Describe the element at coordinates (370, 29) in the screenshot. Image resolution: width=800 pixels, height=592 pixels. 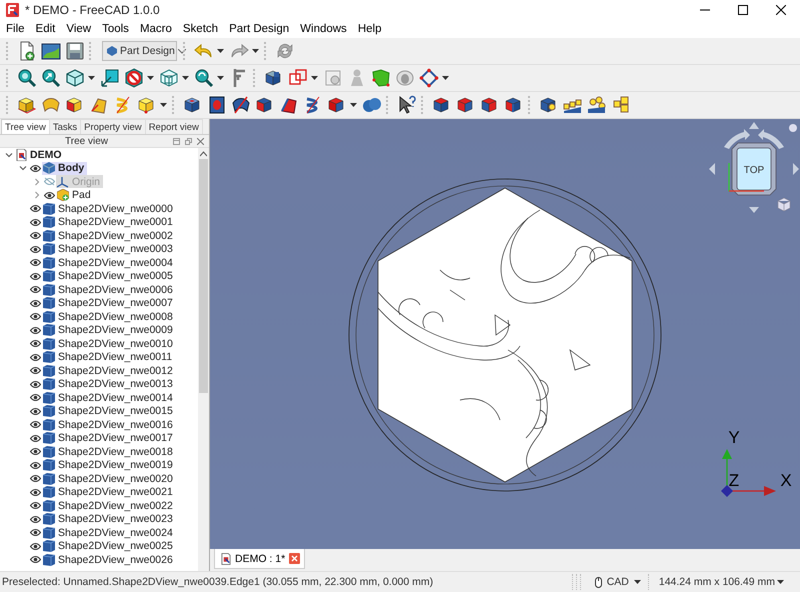
I see `menu-item: Help` at that location.